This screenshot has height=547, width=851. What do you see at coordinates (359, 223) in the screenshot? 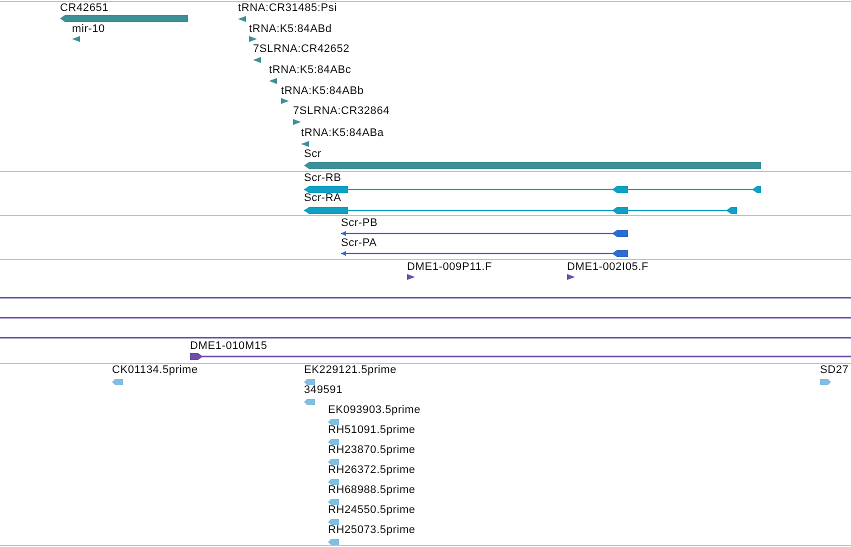
I see `feature-label: Scr-PB` at bounding box center [359, 223].